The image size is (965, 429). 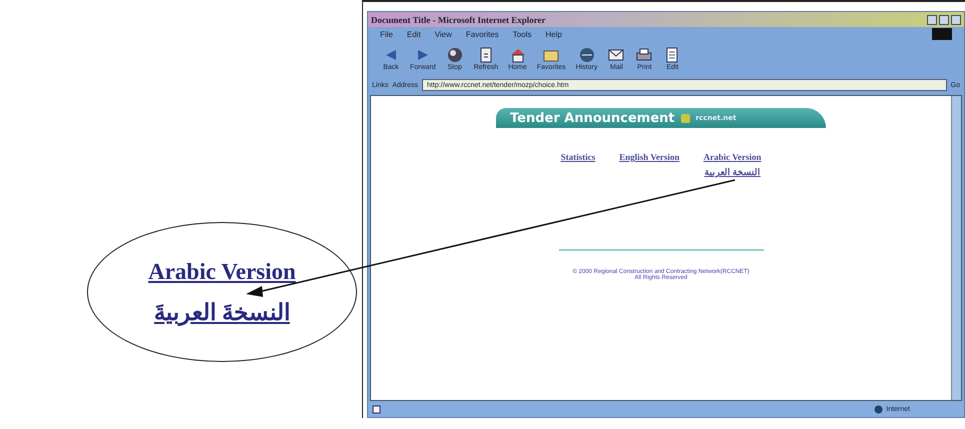 What do you see at coordinates (644, 55) in the screenshot?
I see `printer-icon` at bounding box center [644, 55].